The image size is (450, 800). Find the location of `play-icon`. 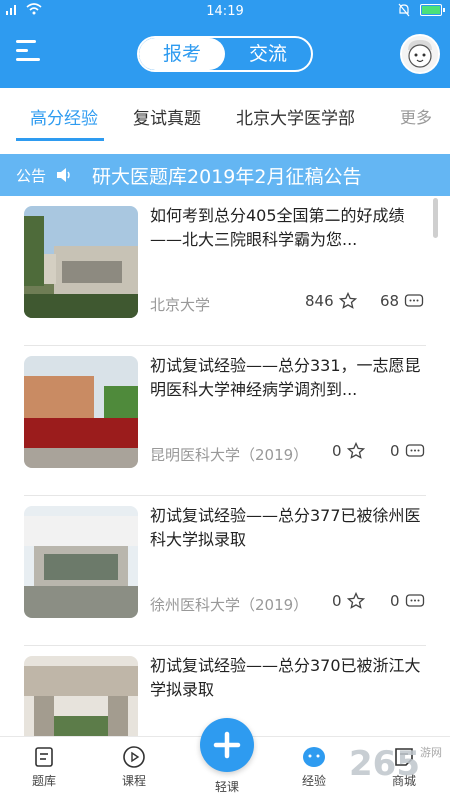

play-icon is located at coordinates (134, 757).